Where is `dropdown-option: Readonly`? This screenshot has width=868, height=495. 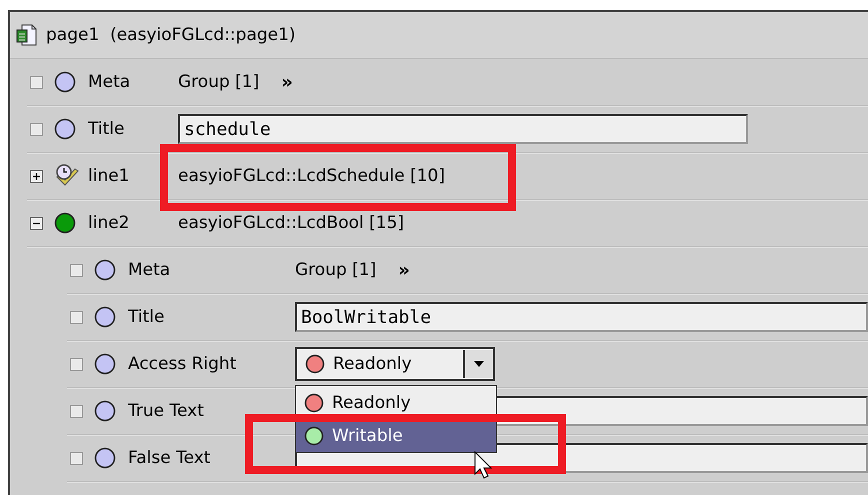 dropdown-option: Readonly is located at coordinates (396, 402).